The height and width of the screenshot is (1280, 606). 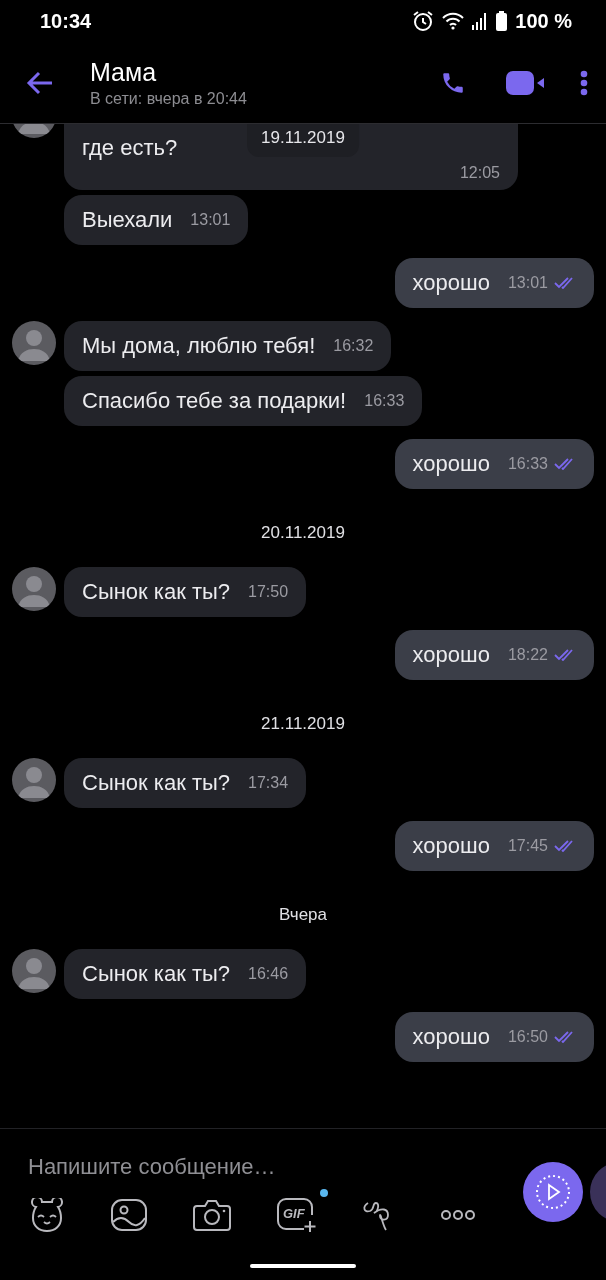 I want to click on battery-icon, so click(x=502, y=21).